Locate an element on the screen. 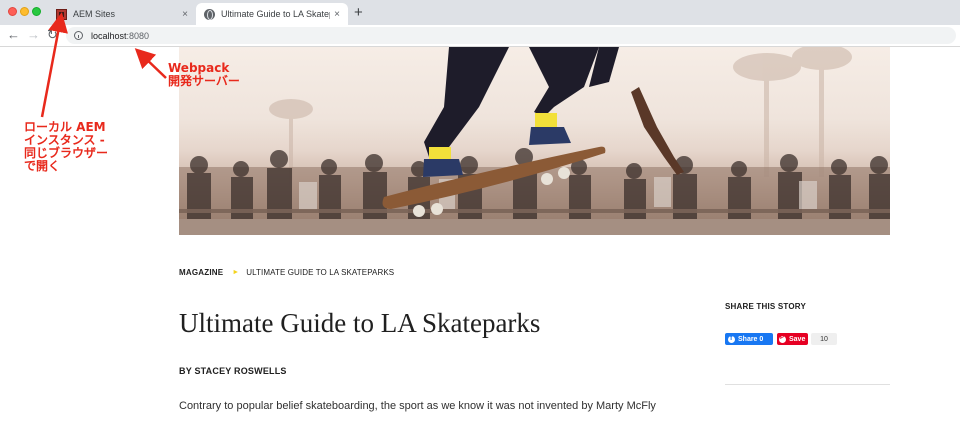 Image resolution: width=960 pixels, height=425 pixels. annotation-arrow-url is located at coordinates (150, 63).